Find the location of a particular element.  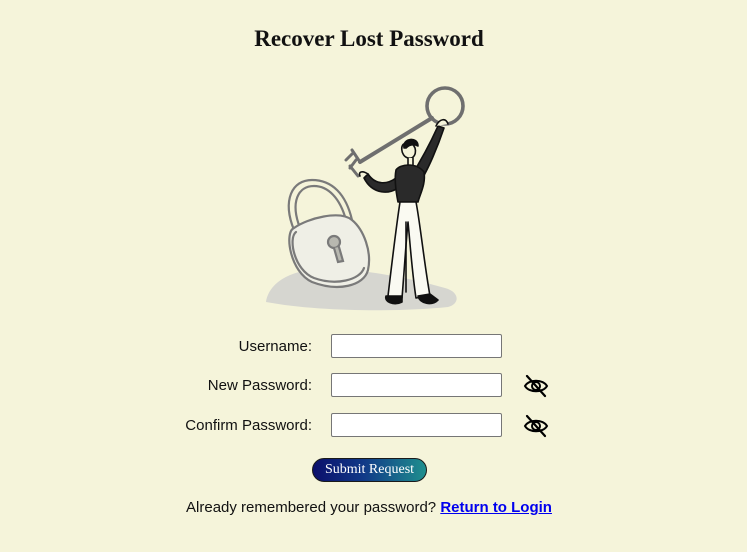

padlock-icon is located at coordinates (329, 233).